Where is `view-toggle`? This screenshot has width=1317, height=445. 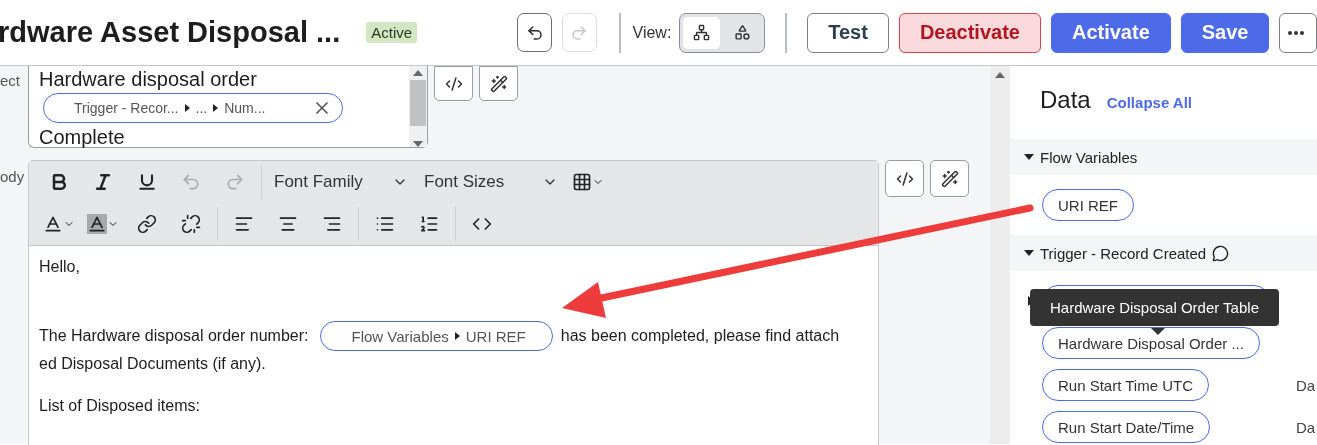 view-toggle is located at coordinates (722, 32).